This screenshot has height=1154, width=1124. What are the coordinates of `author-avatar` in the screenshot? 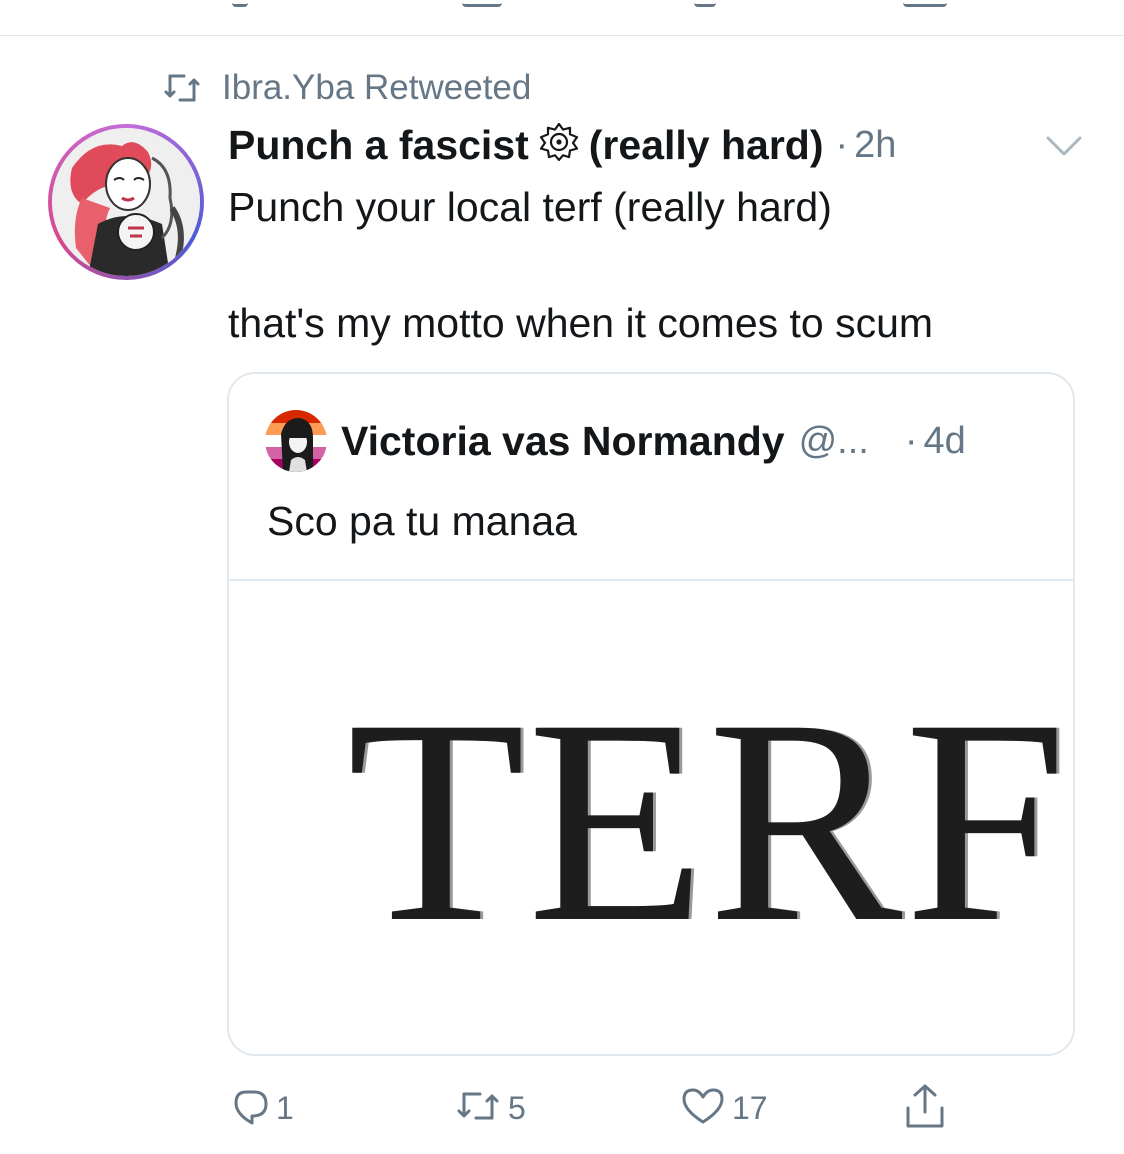 It's located at (126, 202).